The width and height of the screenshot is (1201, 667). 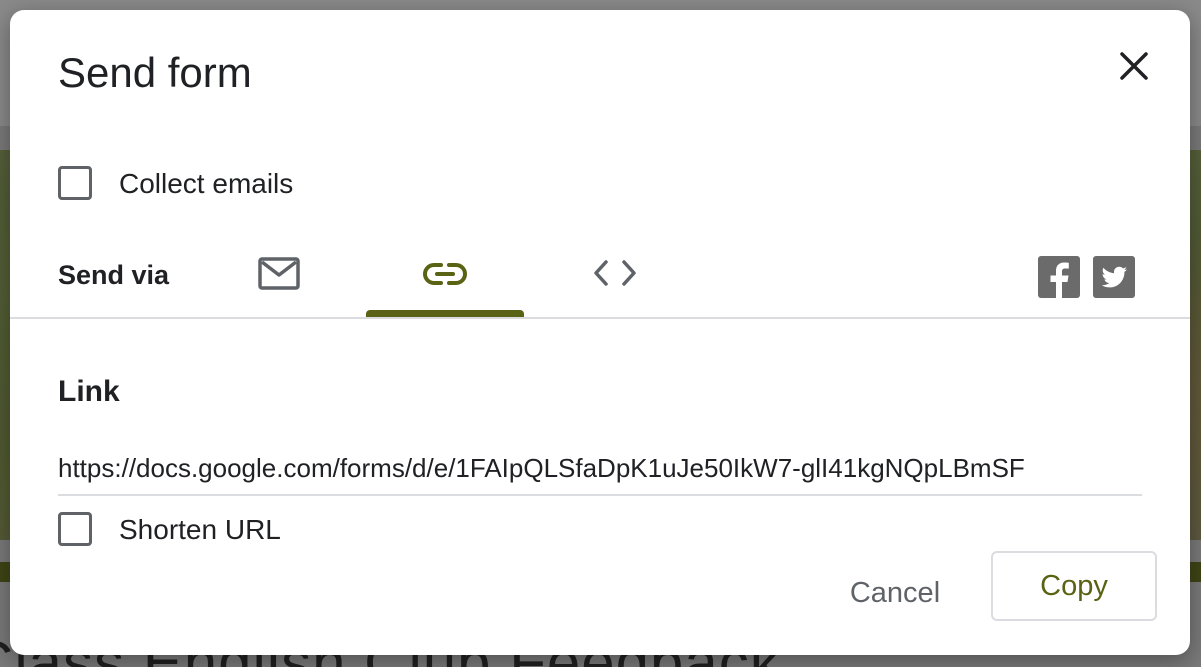 I want to click on twitter-icon, so click(x=1114, y=277).